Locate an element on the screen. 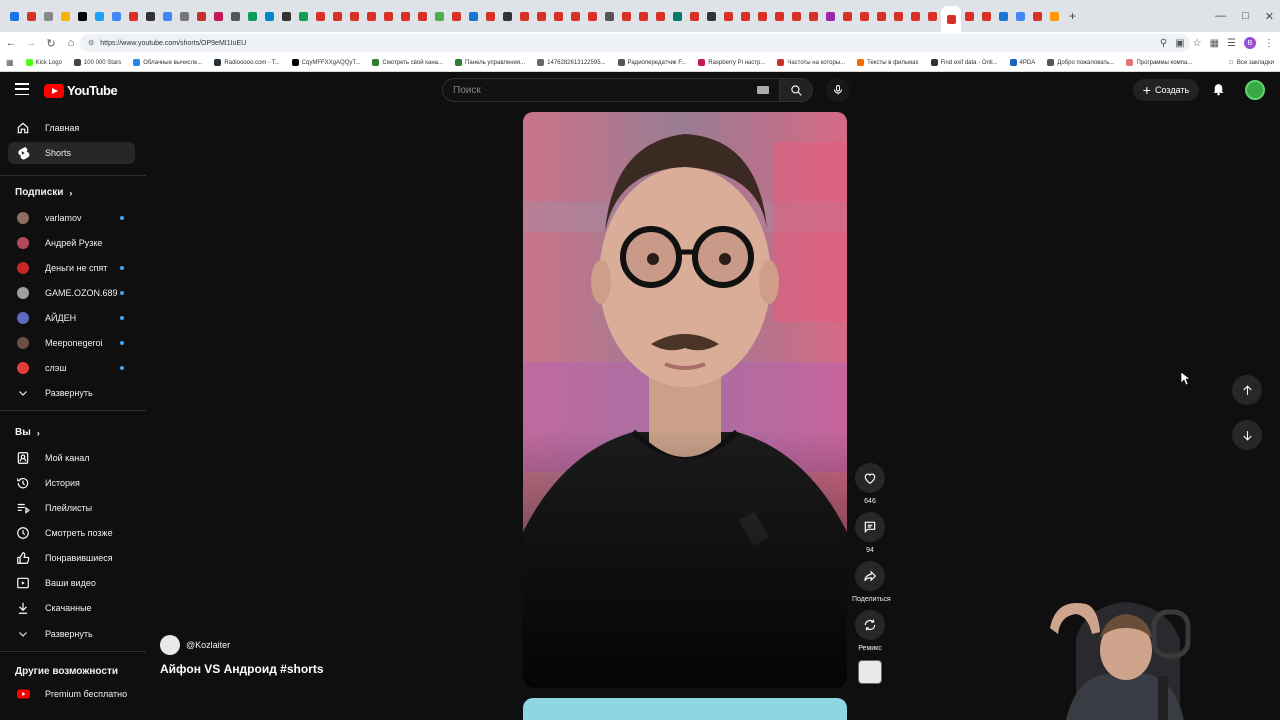 The width and height of the screenshot is (1280, 720). back-icon: ← is located at coordinates (11, 43).